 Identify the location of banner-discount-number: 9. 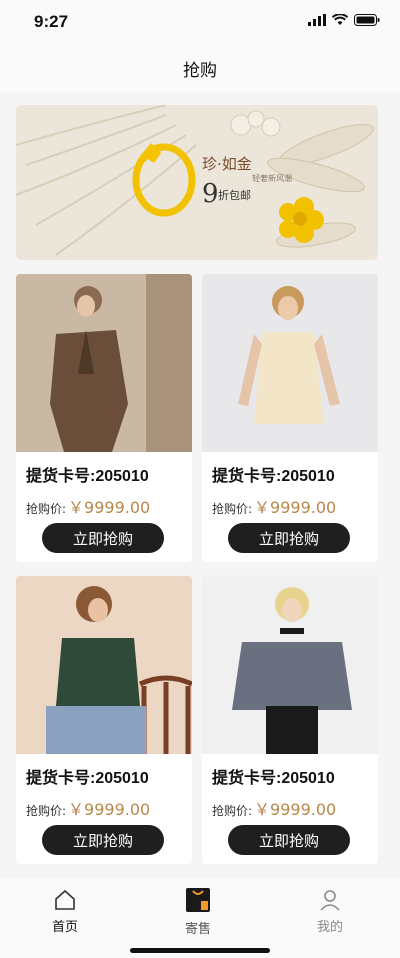
(210, 194).